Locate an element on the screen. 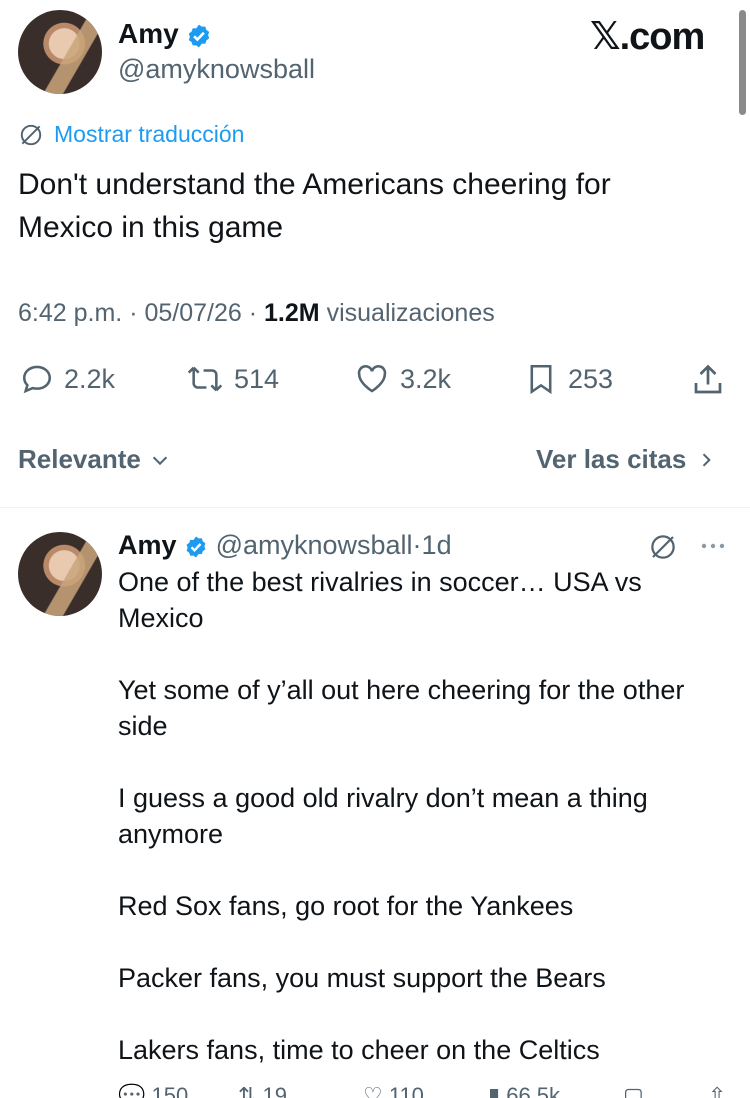 This screenshot has width=750, height=1098. reply-paragraph: Packer fans, you must support the Bears is located at coordinates (362, 978).